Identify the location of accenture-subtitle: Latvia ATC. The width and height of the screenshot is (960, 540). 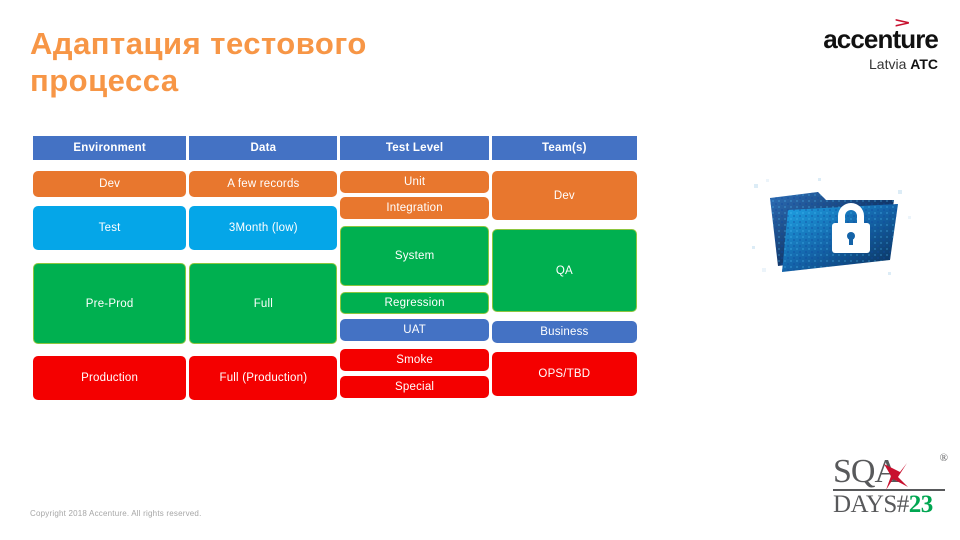
(868, 64).